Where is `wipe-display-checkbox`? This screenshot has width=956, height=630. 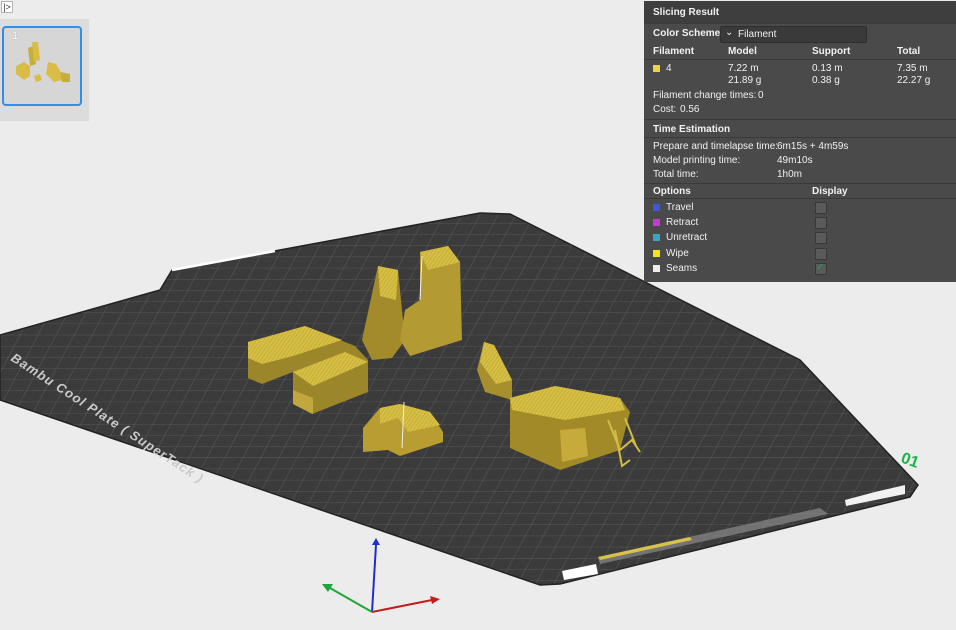 wipe-display-checkbox is located at coordinates (821, 254).